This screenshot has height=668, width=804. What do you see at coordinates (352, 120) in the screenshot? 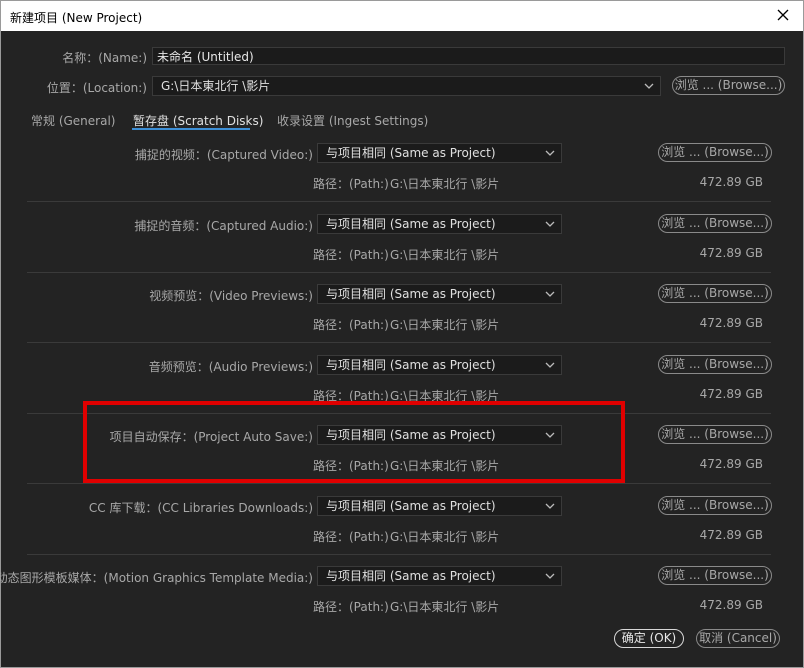
I see `tab-ingest-settings: 收录设置 (Ingest Settings)` at bounding box center [352, 120].